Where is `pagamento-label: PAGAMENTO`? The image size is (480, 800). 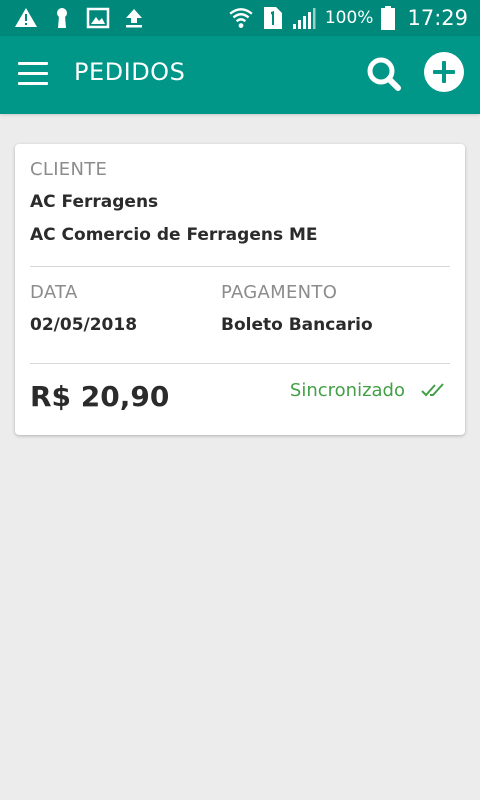 pagamento-label: PAGAMENTO is located at coordinates (279, 292).